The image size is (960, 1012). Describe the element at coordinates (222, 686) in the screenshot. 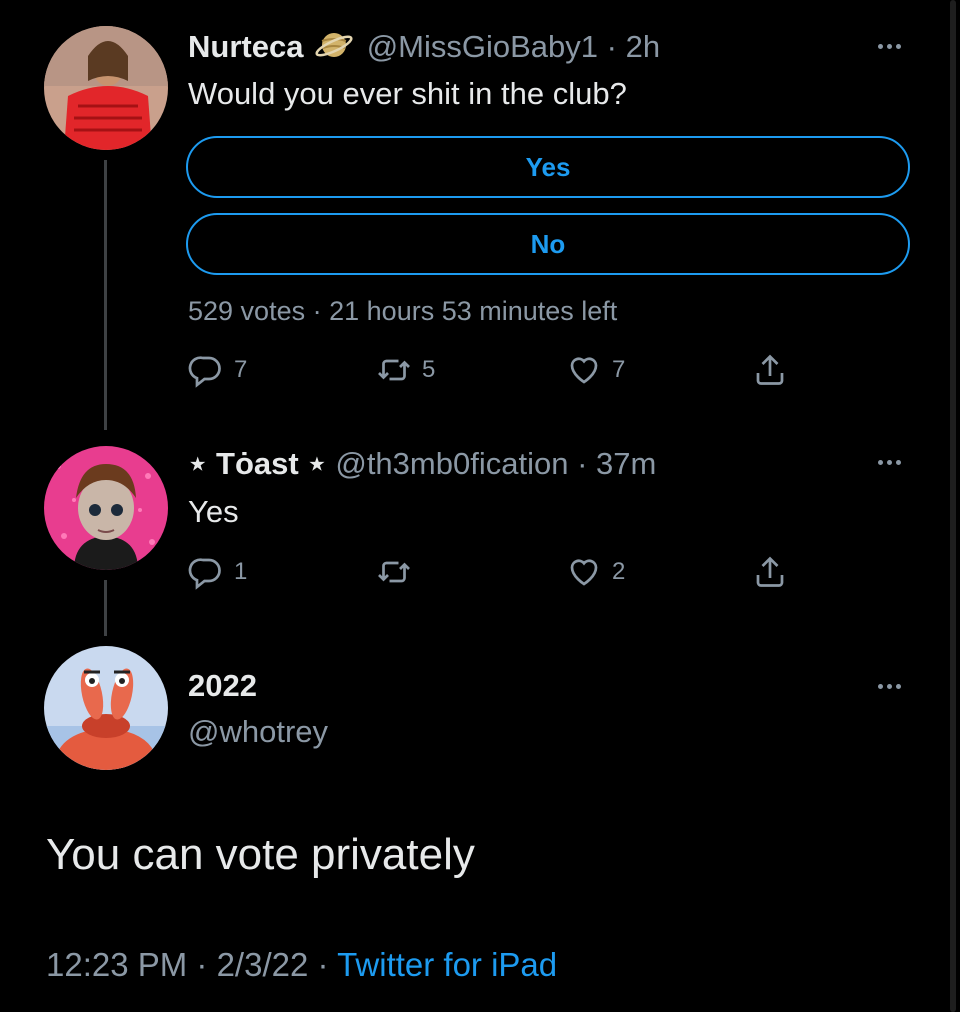

I see `display-name: 2022` at that location.